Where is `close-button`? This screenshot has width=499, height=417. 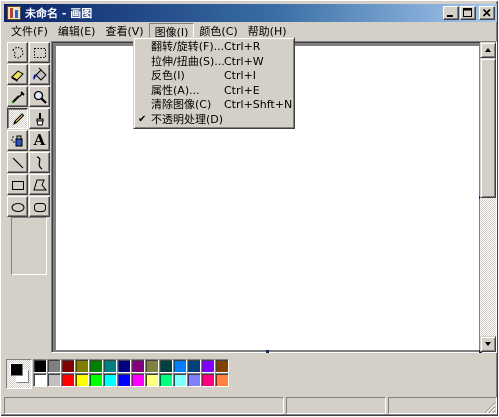 close-button is located at coordinates (487, 13).